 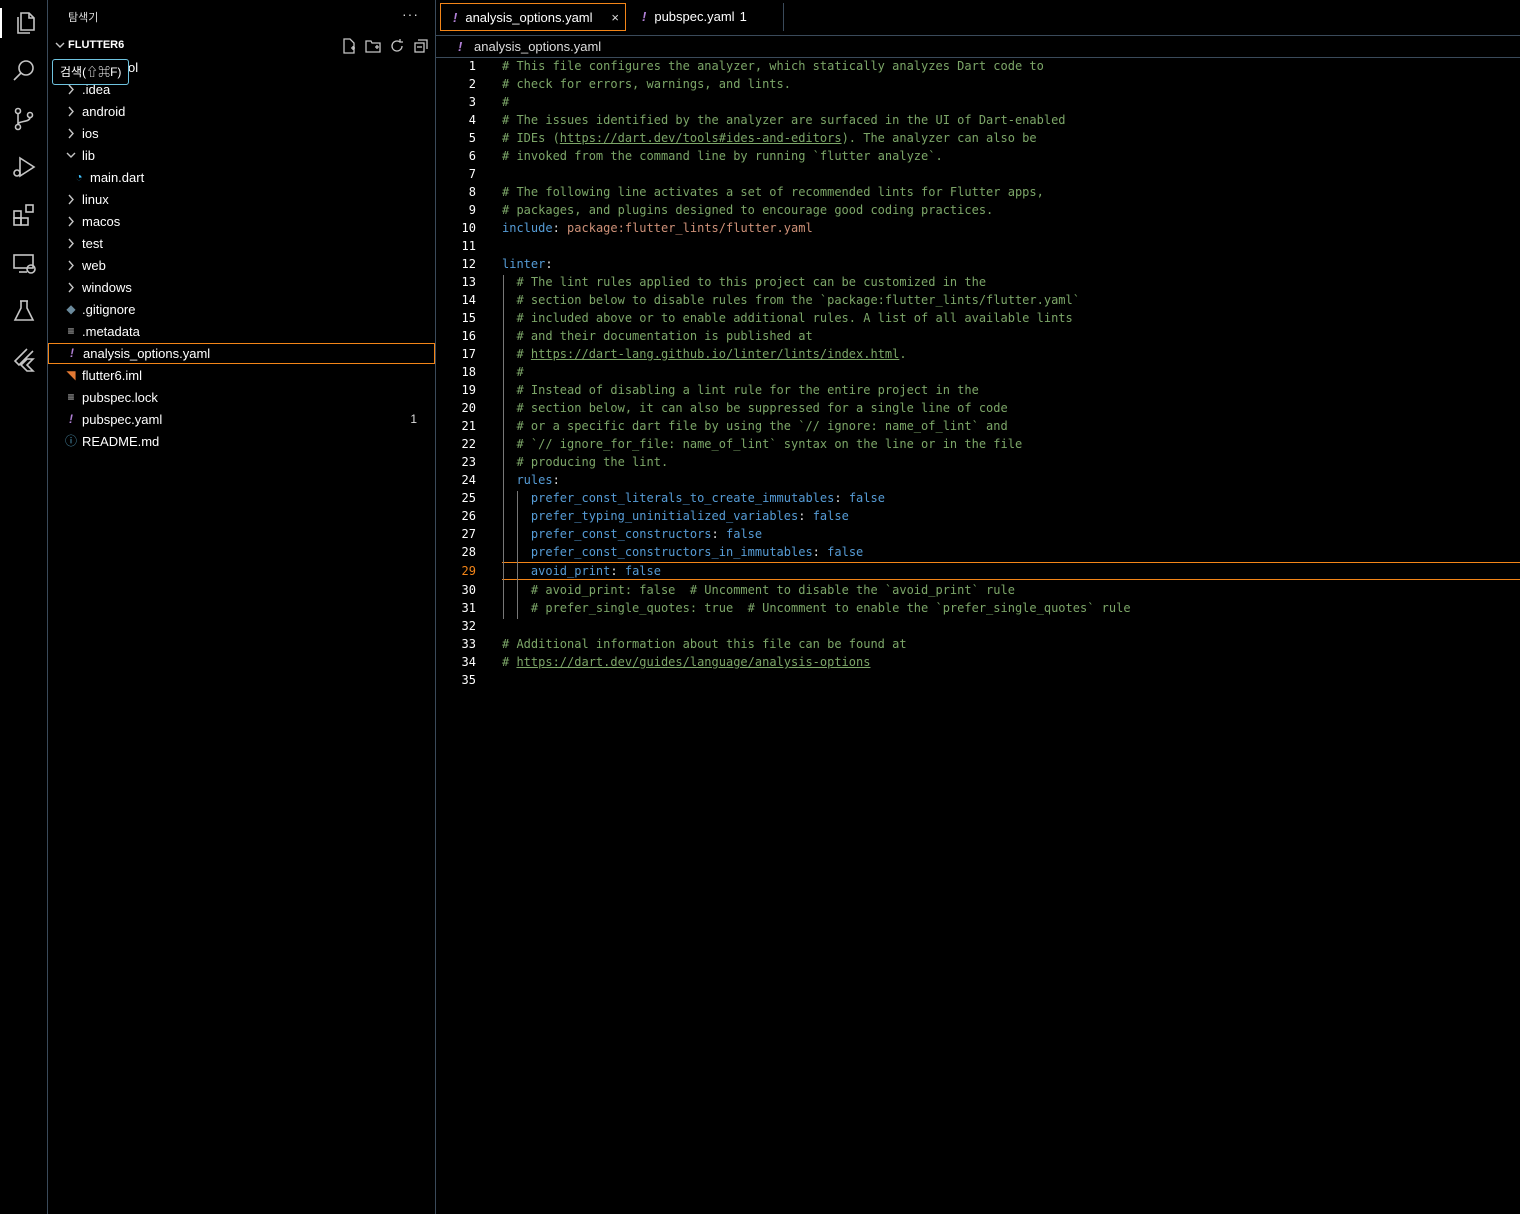 I want to click on tree-item: macos, so click(x=240, y=221).